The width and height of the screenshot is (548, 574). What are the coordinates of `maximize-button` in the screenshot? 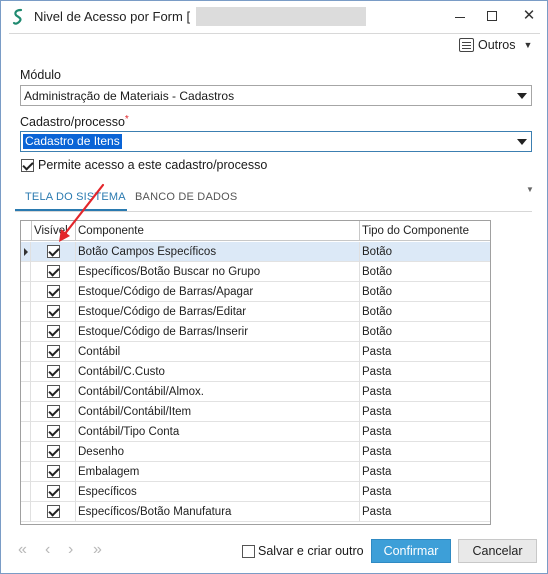 It's located at (492, 16).